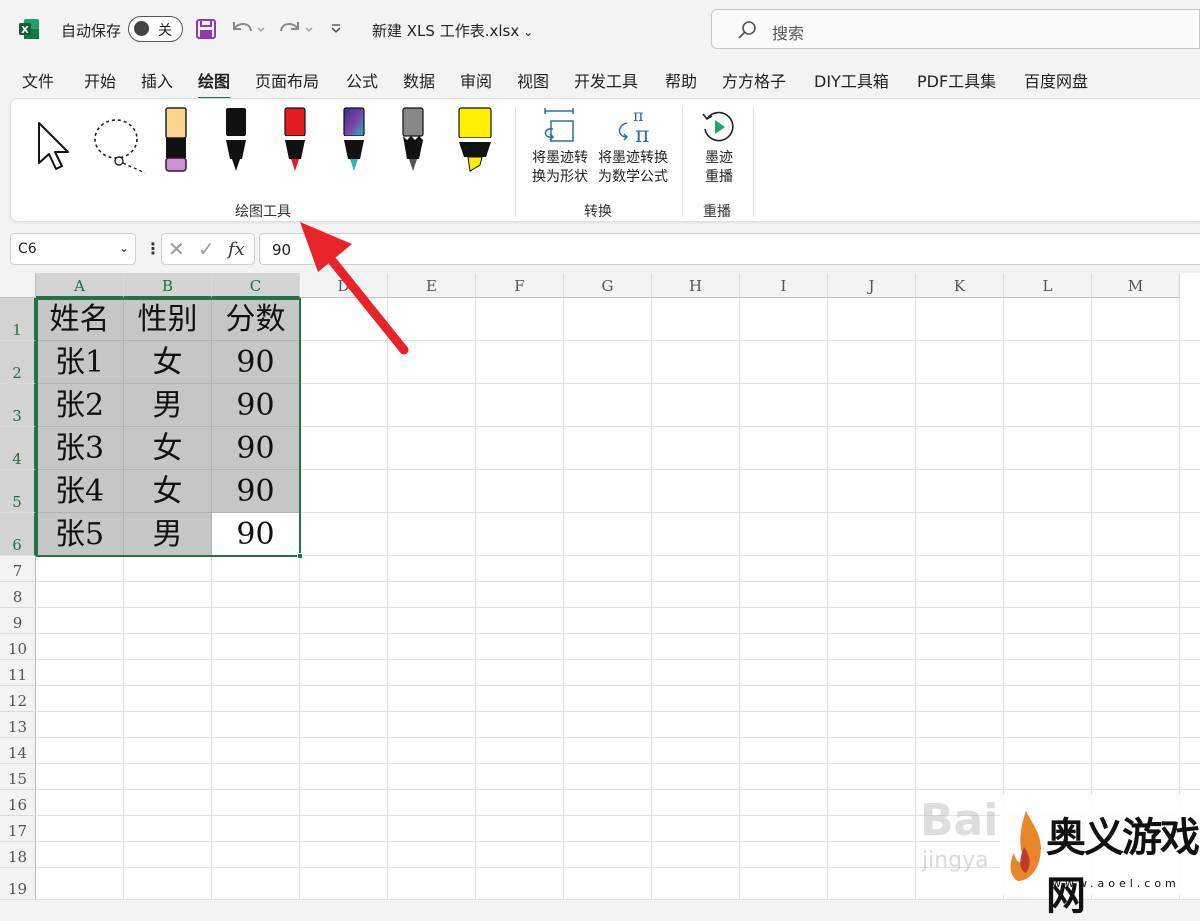 This screenshot has width=1200, height=921. What do you see at coordinates (256, 319) in the screenshot?
I see `header-cell: 分数` at bounding box center [256, 319].